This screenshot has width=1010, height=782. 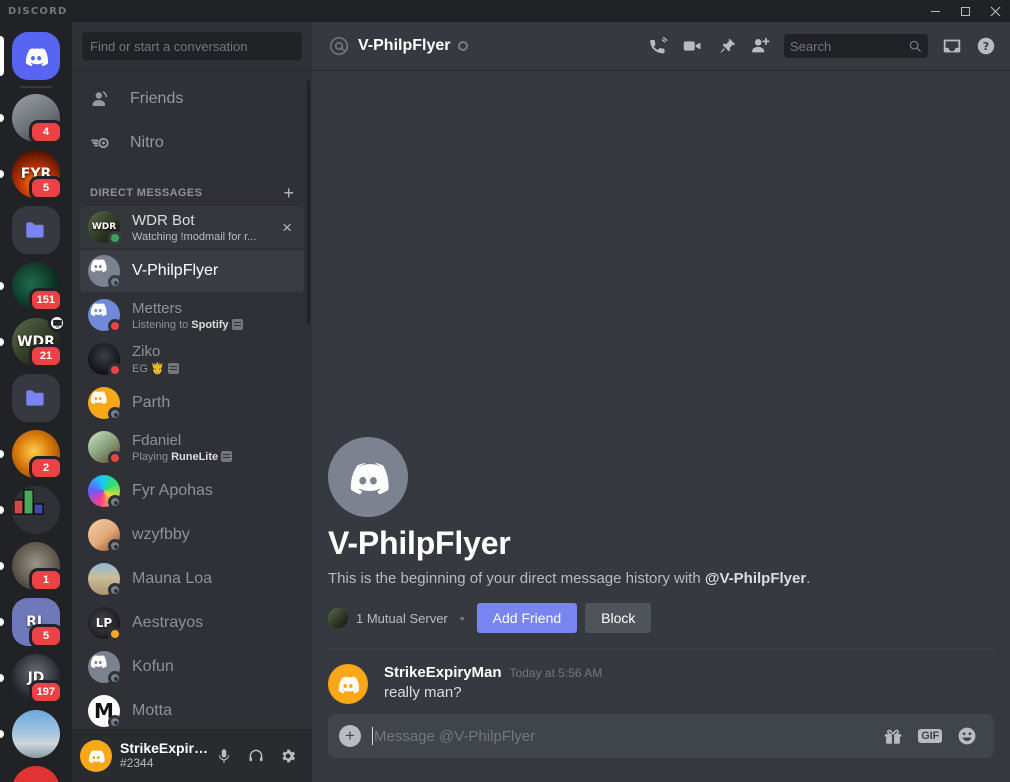 I want to click on dm-name: Parth, so click(x=151, y=402).